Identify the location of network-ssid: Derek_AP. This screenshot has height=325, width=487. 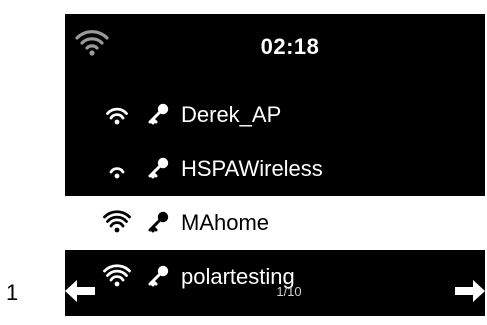
(231, 114).